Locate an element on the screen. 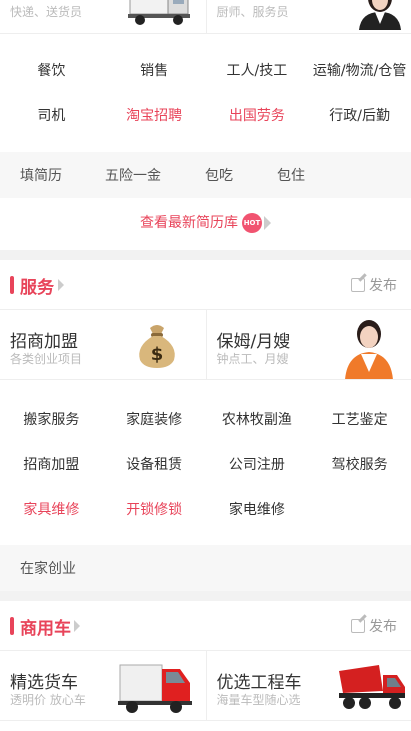  service-category-chip: 设备租赁 is located at coordinates (154, 476).